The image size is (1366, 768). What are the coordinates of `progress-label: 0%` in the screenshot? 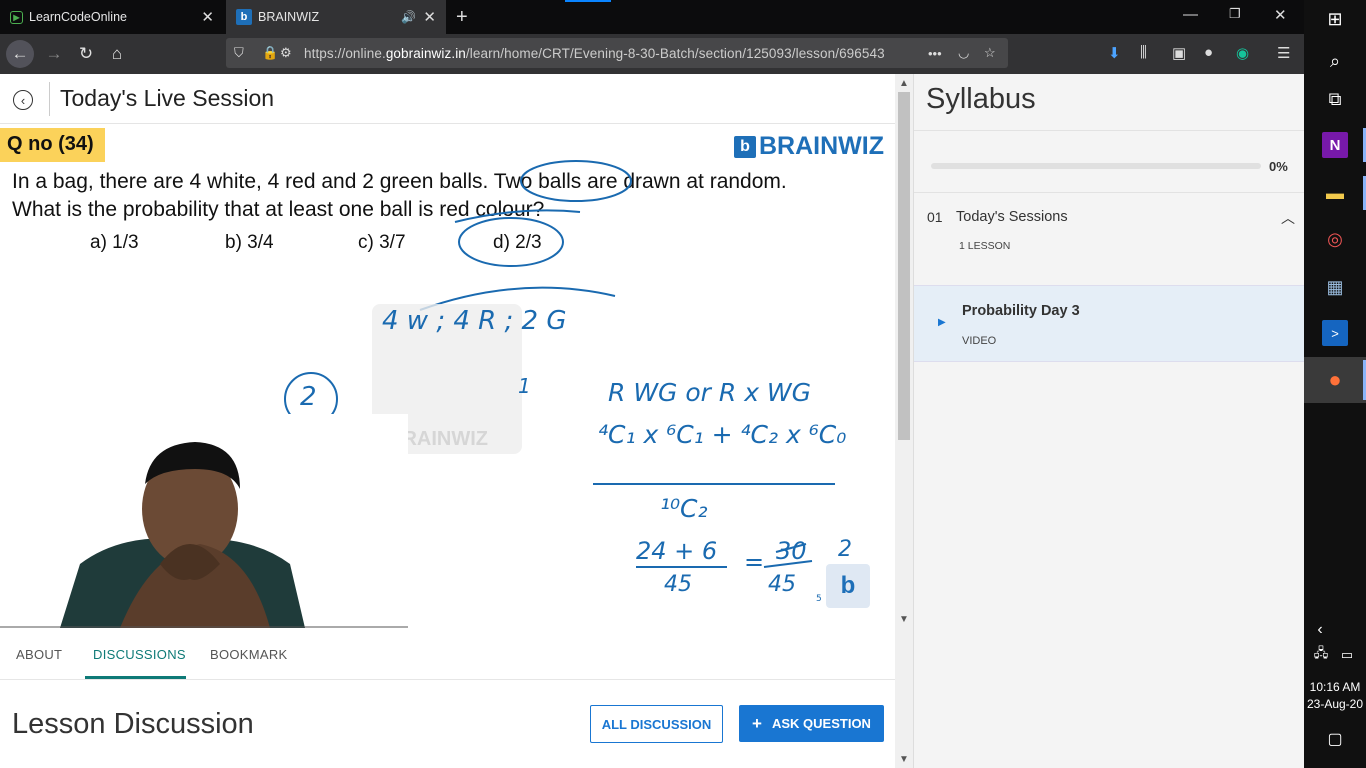 It's located at (1278, 166).